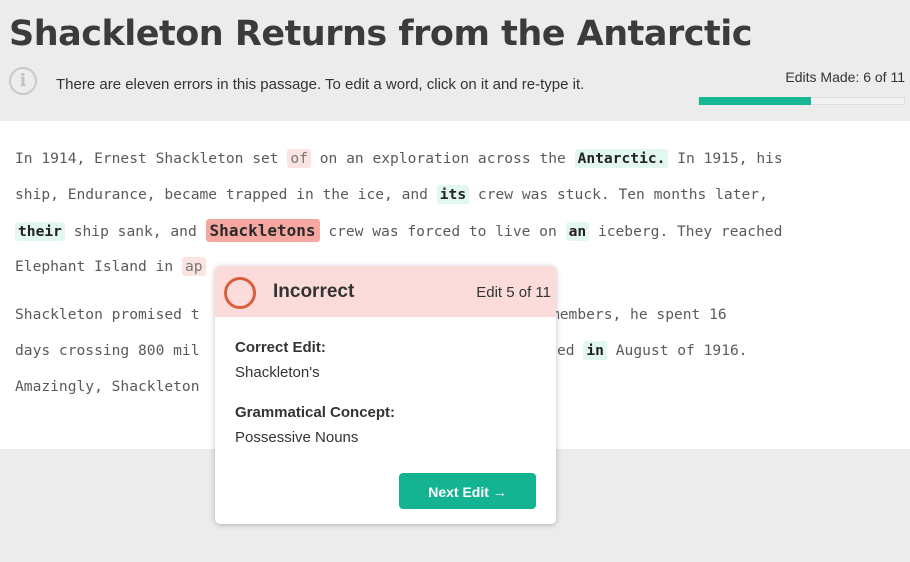 The width and height of the screenshot is (910, 562). What do you see at coordinates (314, 291) in the screenshot?
I see `popup-status: Incorrect` at bounding box center [314, 291].